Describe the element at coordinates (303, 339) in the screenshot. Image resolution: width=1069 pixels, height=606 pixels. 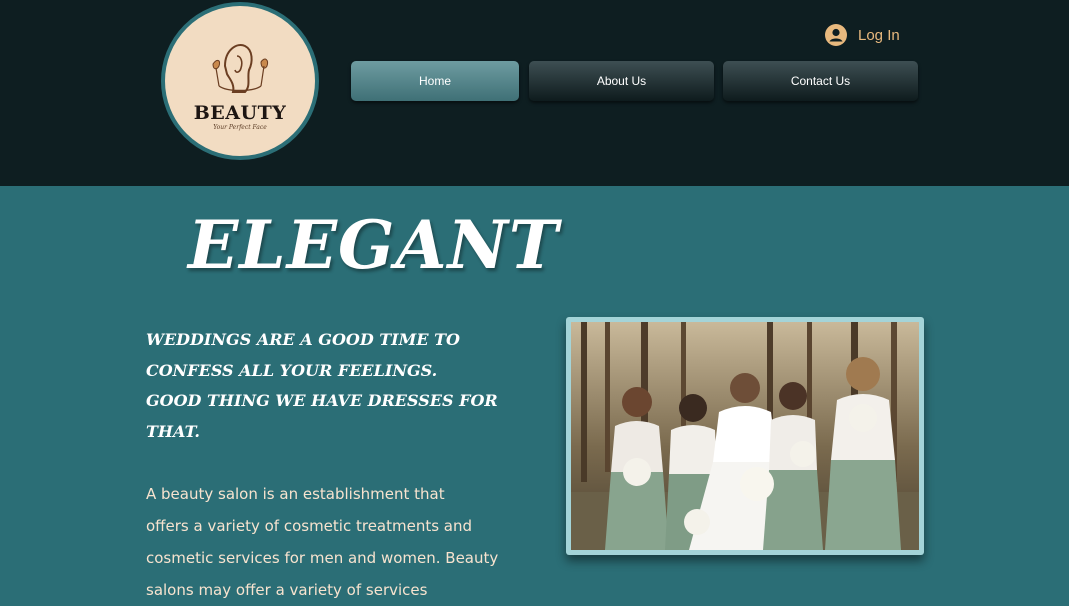
I see `quote-line: WEDDINGS ARE A GOOD TIME TO` at that location.